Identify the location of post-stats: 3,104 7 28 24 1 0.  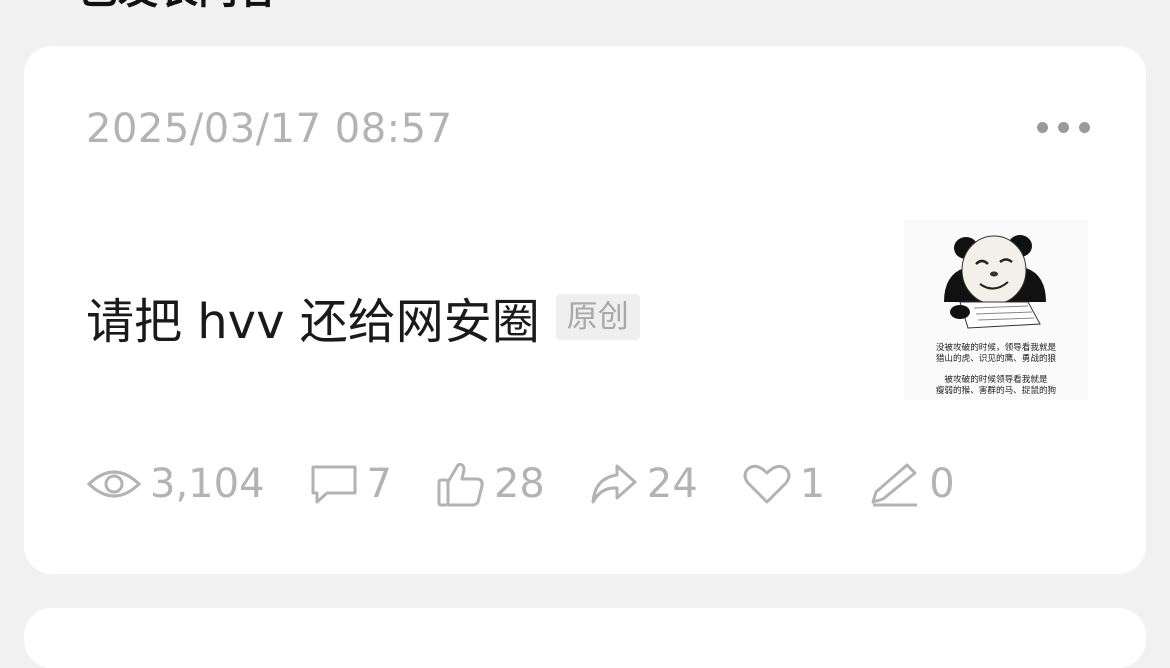
(542, 484).